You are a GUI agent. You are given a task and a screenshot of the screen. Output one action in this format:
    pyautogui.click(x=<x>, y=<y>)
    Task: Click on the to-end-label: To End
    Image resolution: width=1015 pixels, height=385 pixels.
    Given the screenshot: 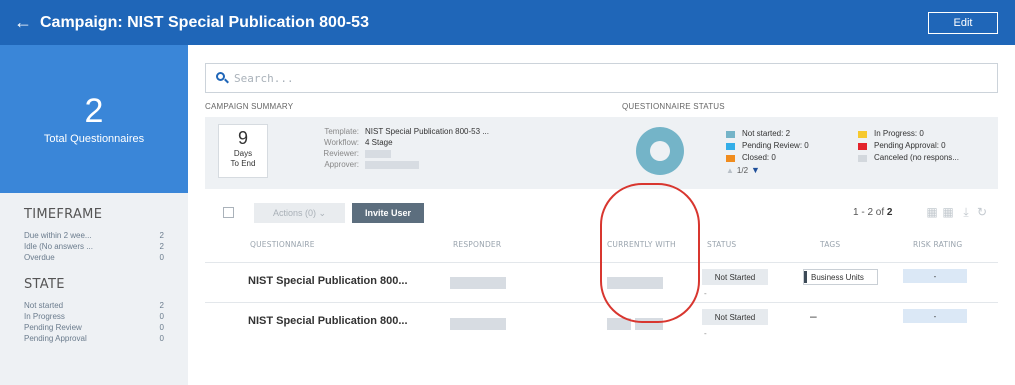 What is the action you would take?
    pyautogui.click(x=243, y=163)
    